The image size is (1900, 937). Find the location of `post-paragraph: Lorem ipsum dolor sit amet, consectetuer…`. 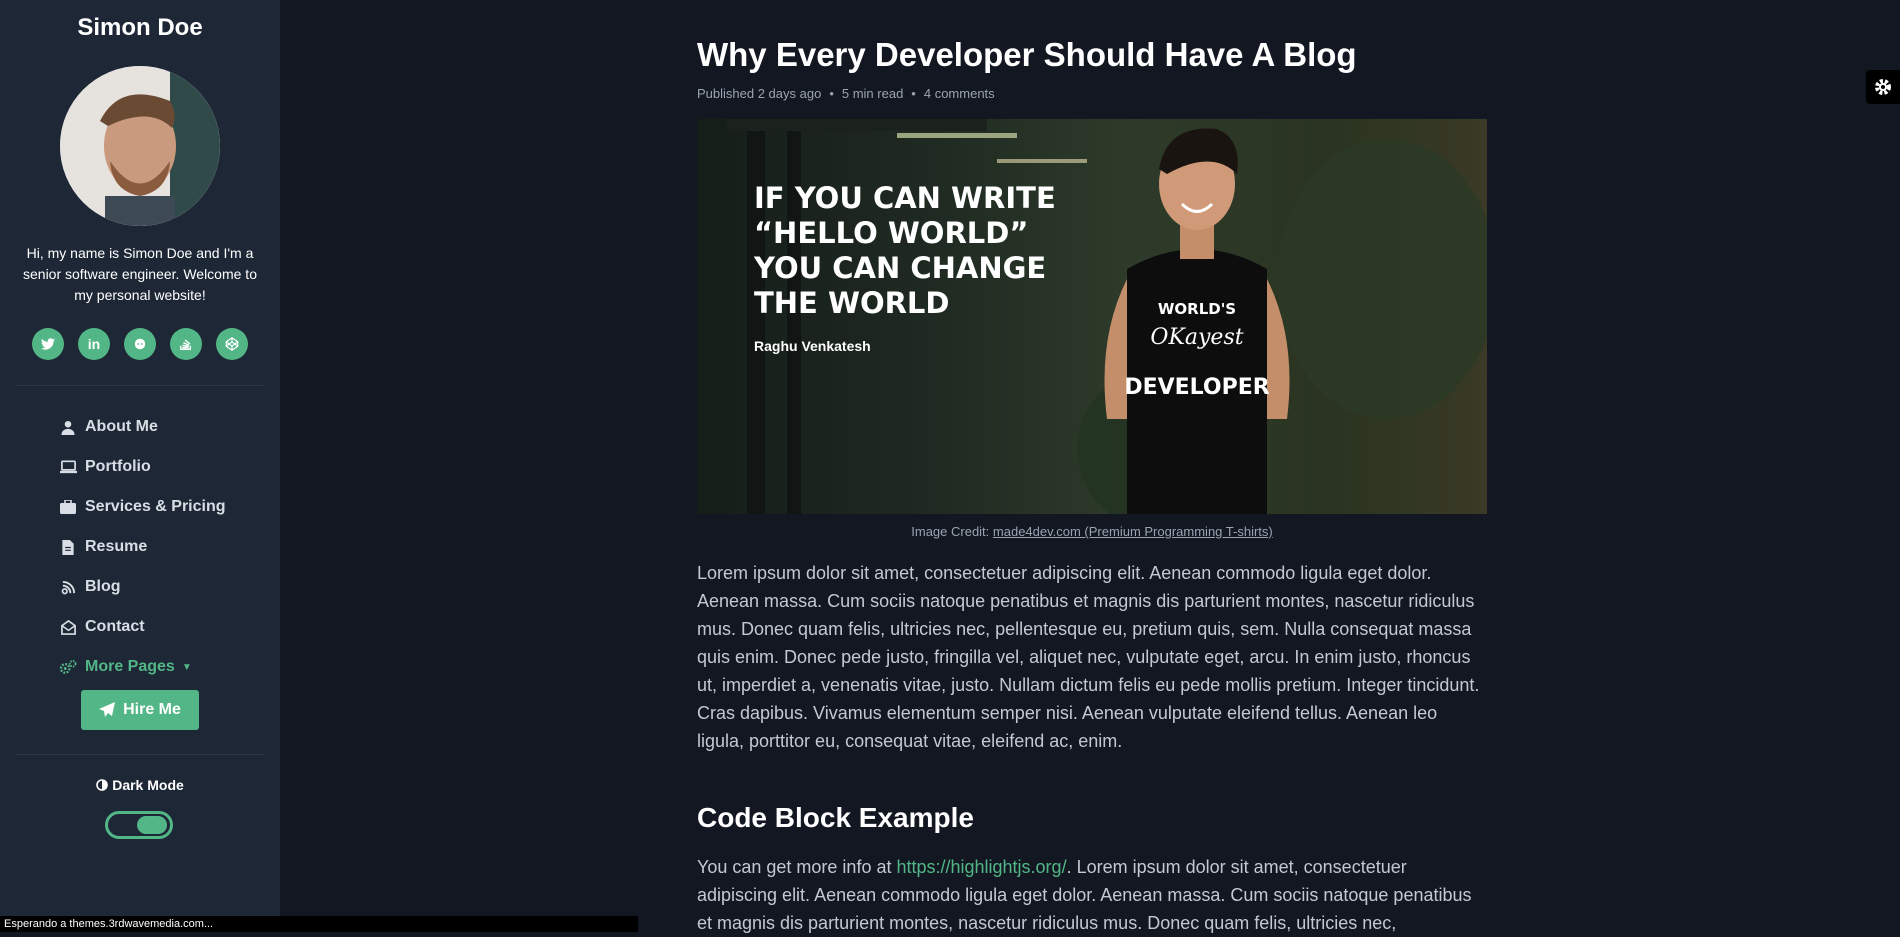

post-paragraph: Lorem ipsum dolor sit amet, consectetuer… is located at coordinates (1088, 657).